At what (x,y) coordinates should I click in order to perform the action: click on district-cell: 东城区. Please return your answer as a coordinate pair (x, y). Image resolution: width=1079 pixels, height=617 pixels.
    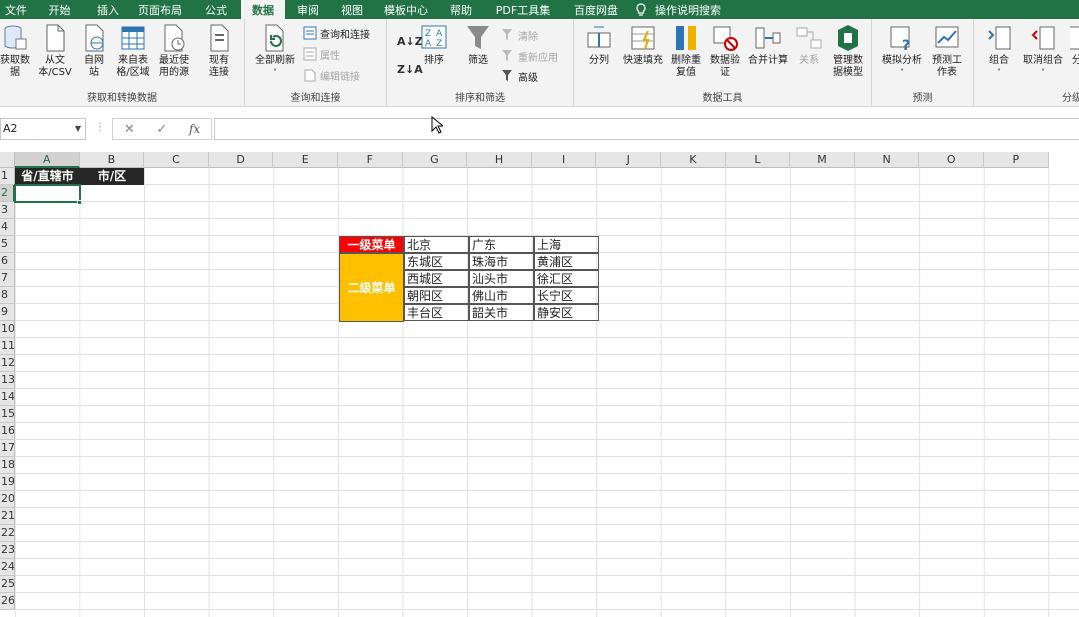
    Looking at the image, I should click on (436, 261).